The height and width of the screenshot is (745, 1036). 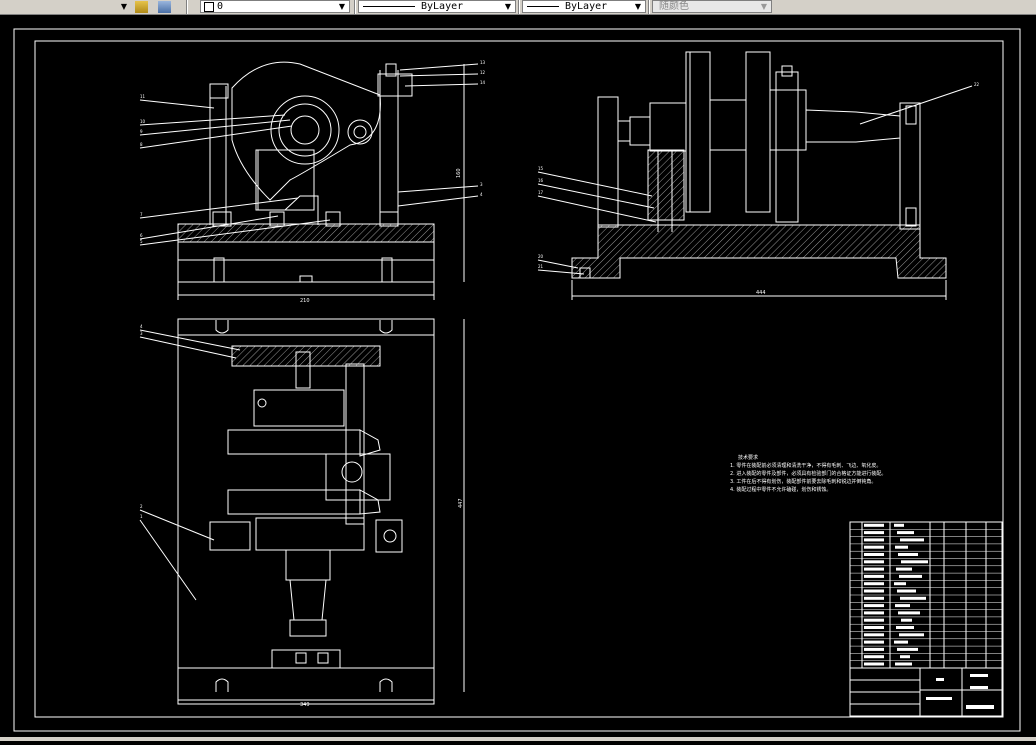 I want to click on title-block, so click(x=926, y=619).